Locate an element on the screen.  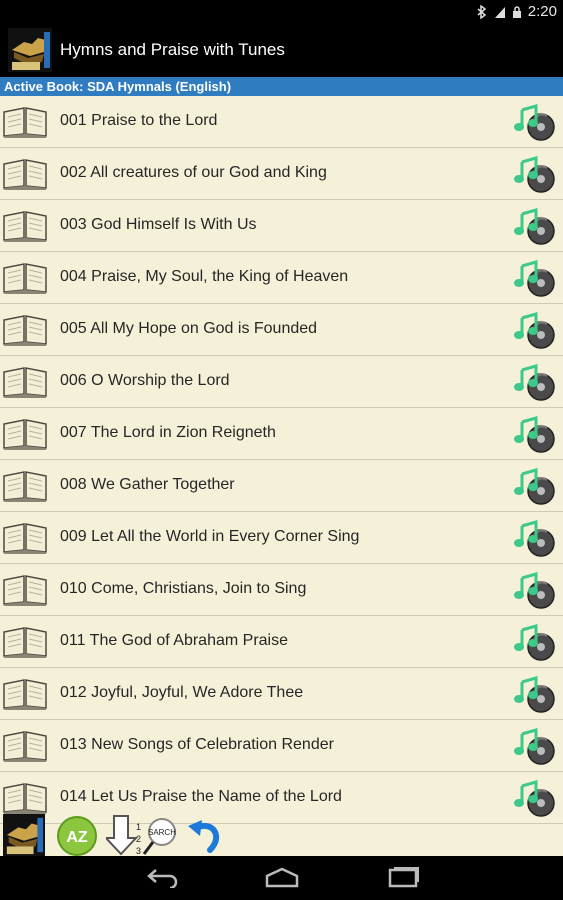
action-bar: Hymns and Praise with Tunes is located at coordinates (281, 50).